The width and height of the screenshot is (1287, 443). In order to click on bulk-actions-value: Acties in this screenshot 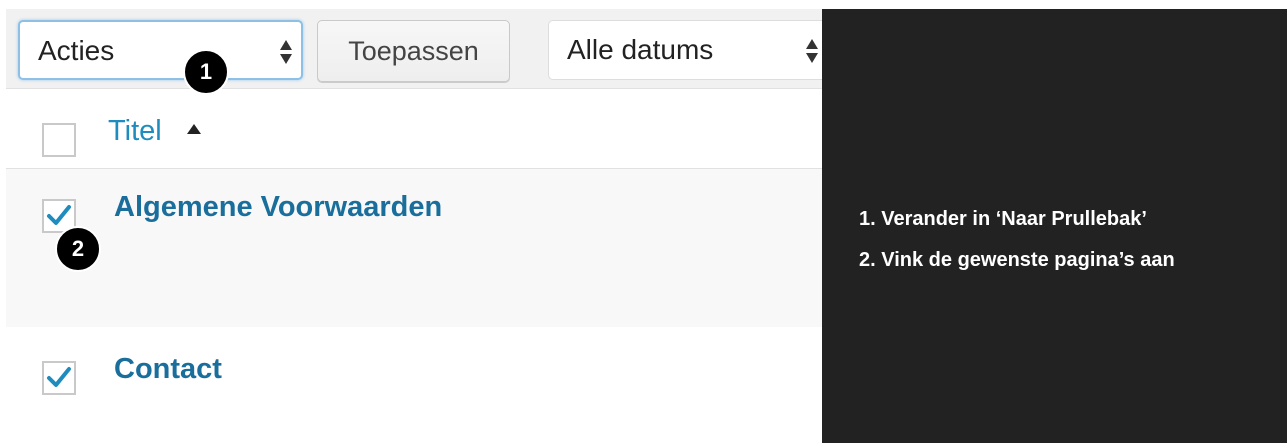, I will do `click(76, 50)`.